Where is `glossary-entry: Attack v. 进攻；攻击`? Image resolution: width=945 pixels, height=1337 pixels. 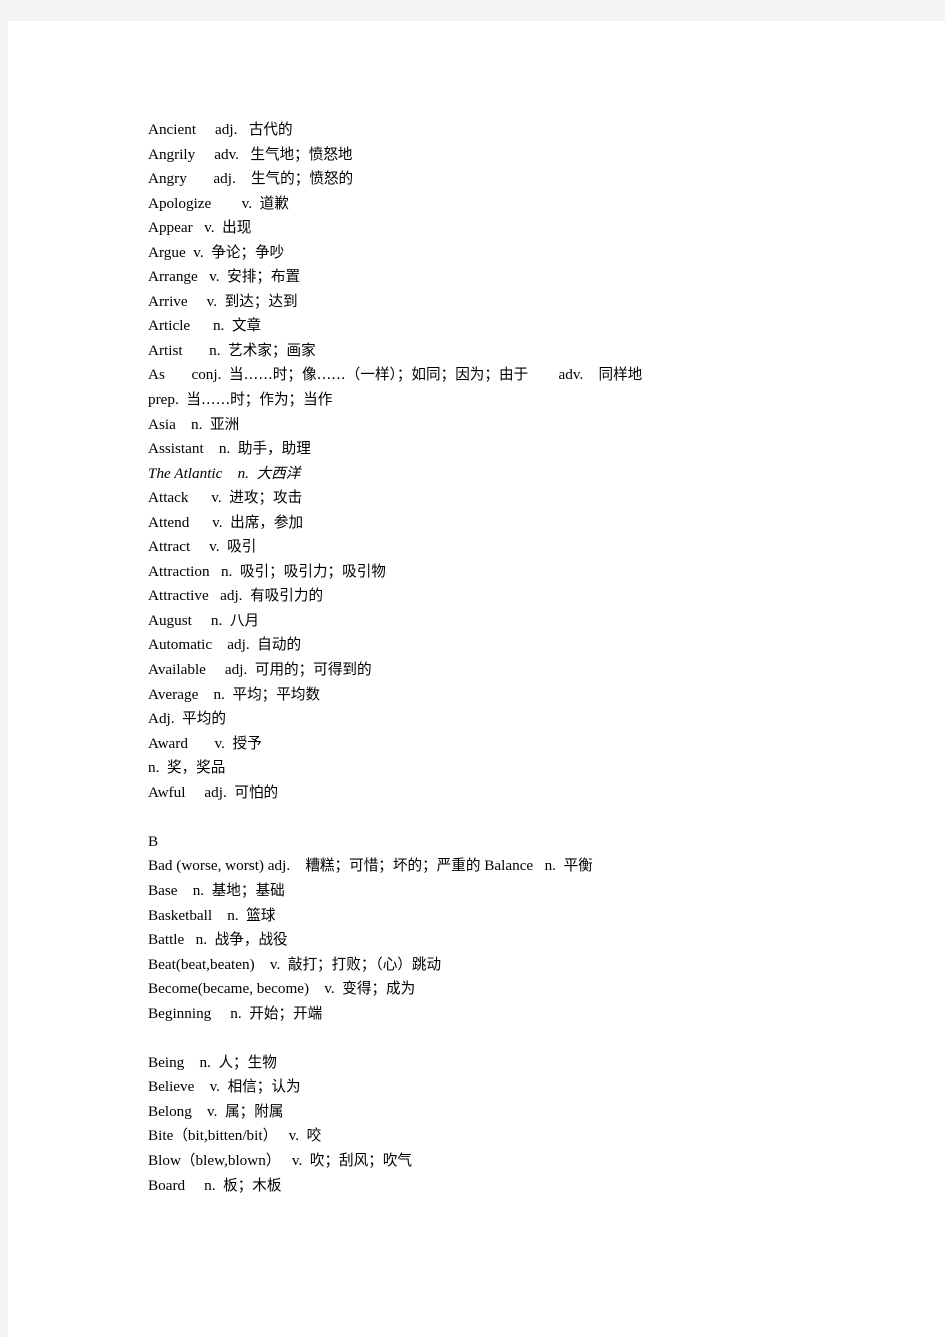
glossary-entry: Attack v. 进攻；攻击 is located at coordinates (225, 498).